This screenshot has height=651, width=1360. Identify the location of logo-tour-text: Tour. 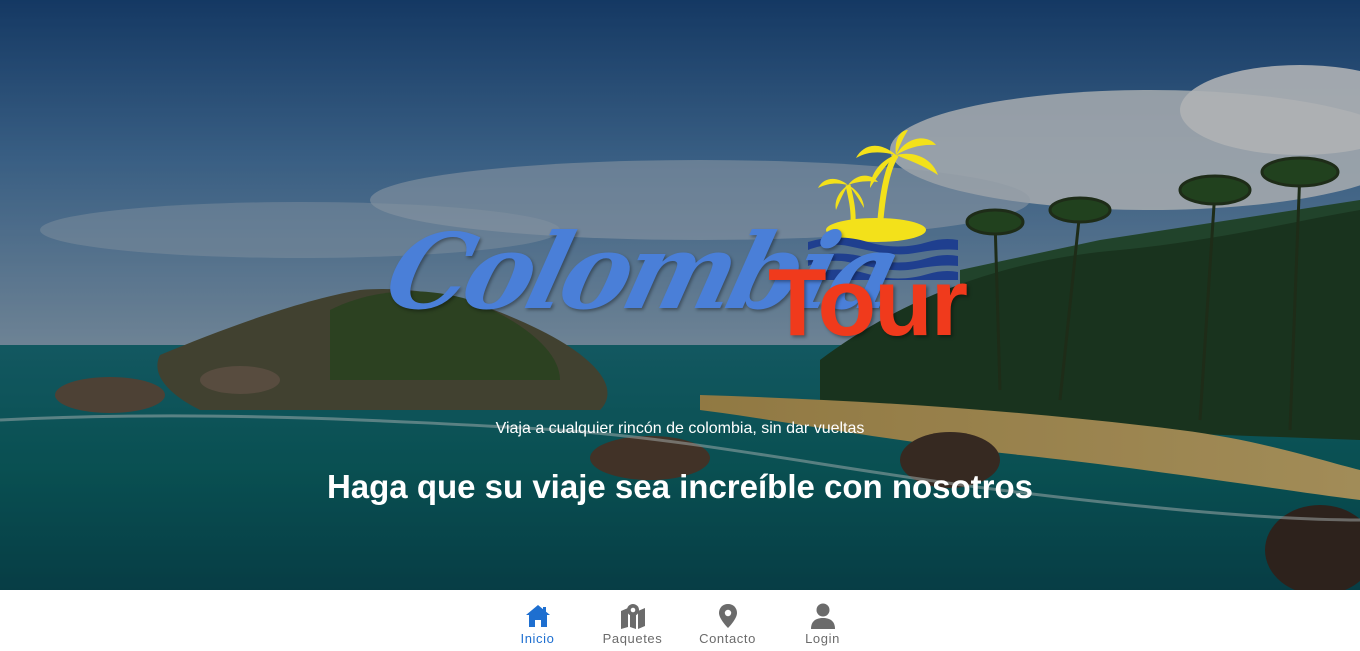
(868, 302).